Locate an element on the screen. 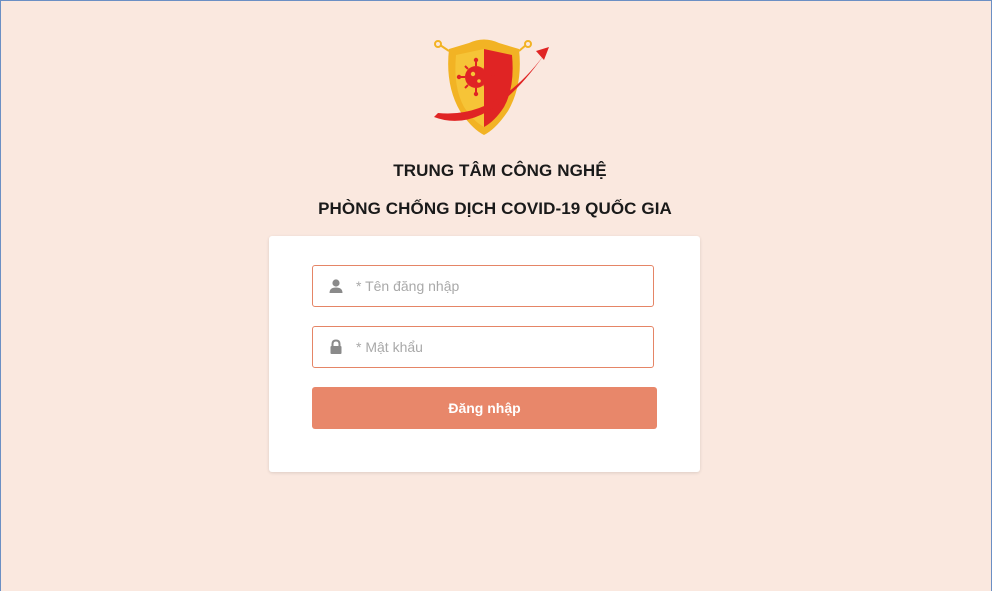 The width and height of the screenshot is (992, 592). username-field is located at coordinates (483, 286).